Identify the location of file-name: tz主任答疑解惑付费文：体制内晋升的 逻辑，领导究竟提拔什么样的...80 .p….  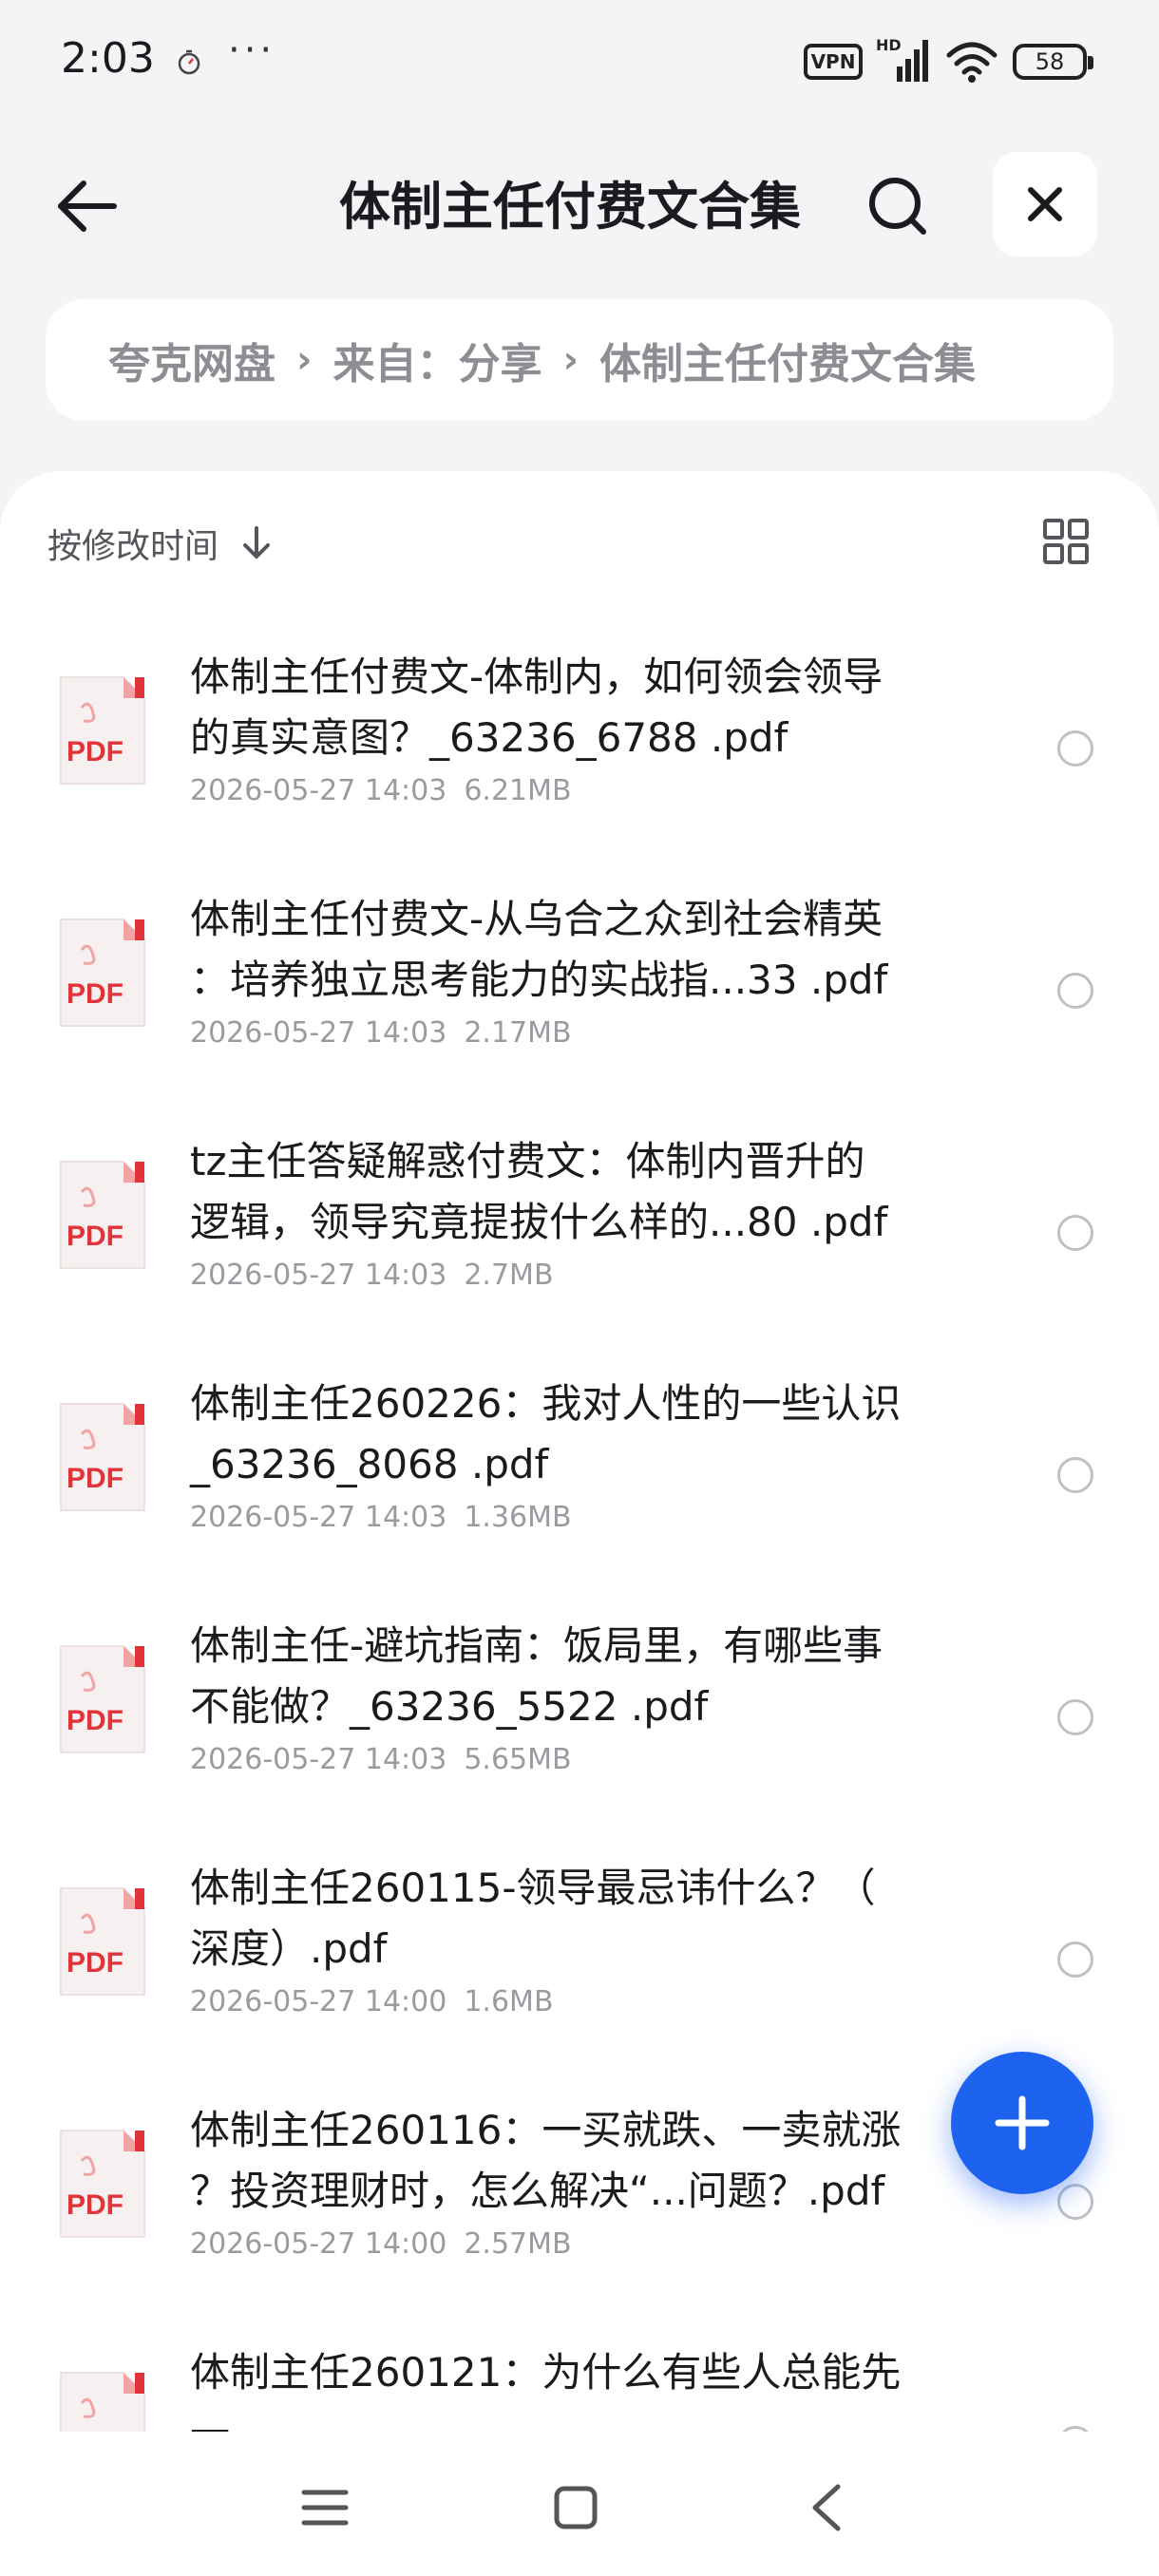
(539, 1191).